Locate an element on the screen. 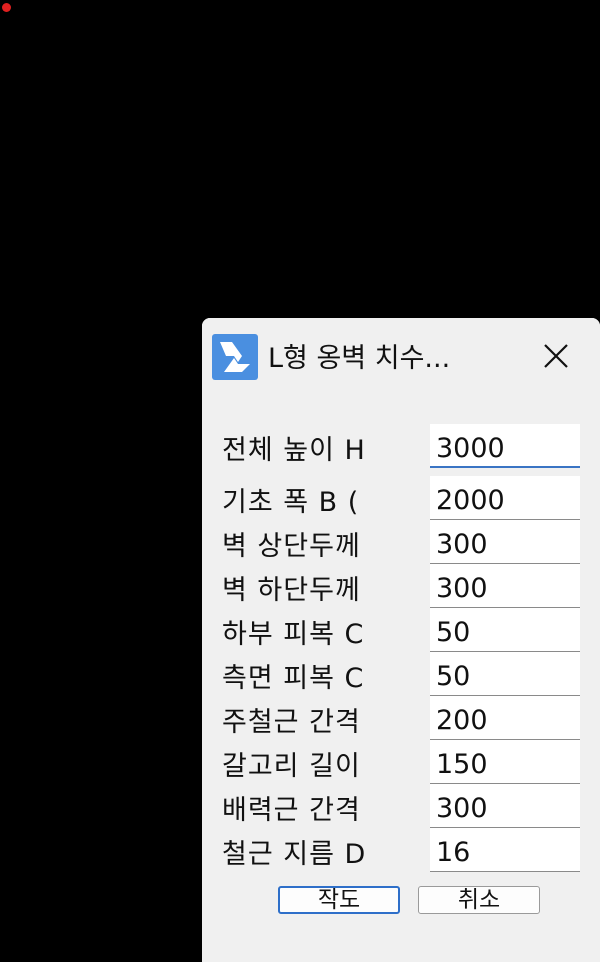 This screenshot has width=600, height=962. close-icon is located at coordinates (556, 356).